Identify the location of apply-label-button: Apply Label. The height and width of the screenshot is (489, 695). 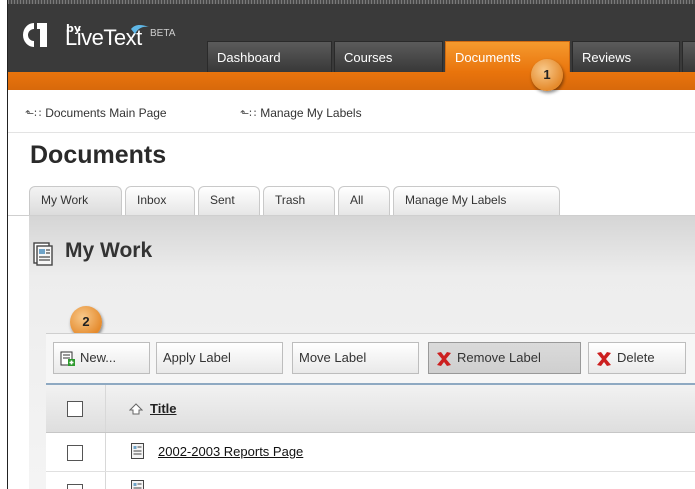
(219, 358).